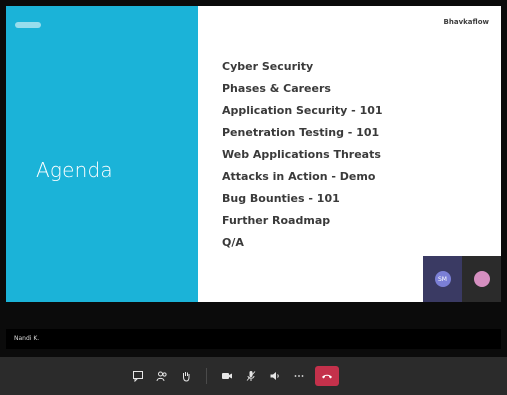 The width and height of the screenshot is (507, 395). I want to click on avatar, so click(481, 279).